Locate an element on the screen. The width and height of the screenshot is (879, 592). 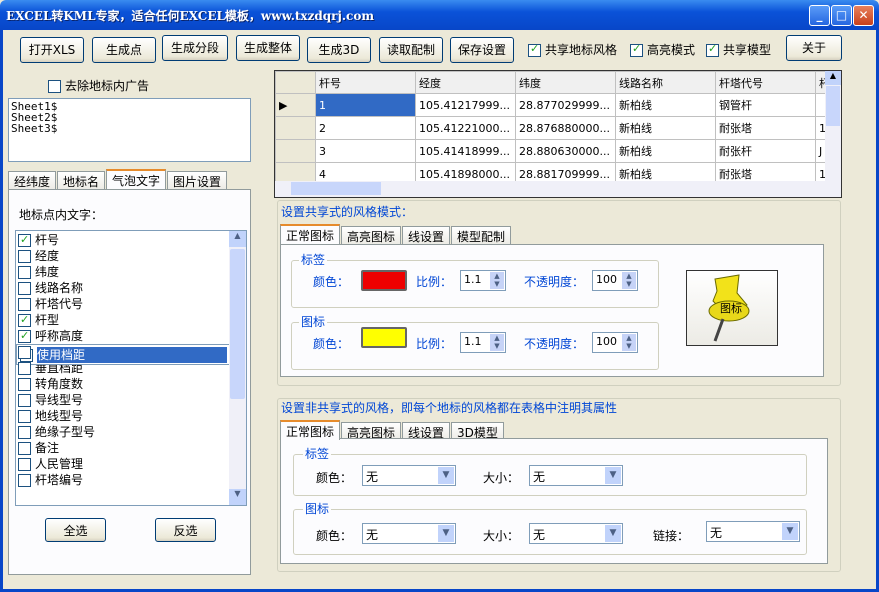
label-color-swatch is located at coordinates (384, 280).